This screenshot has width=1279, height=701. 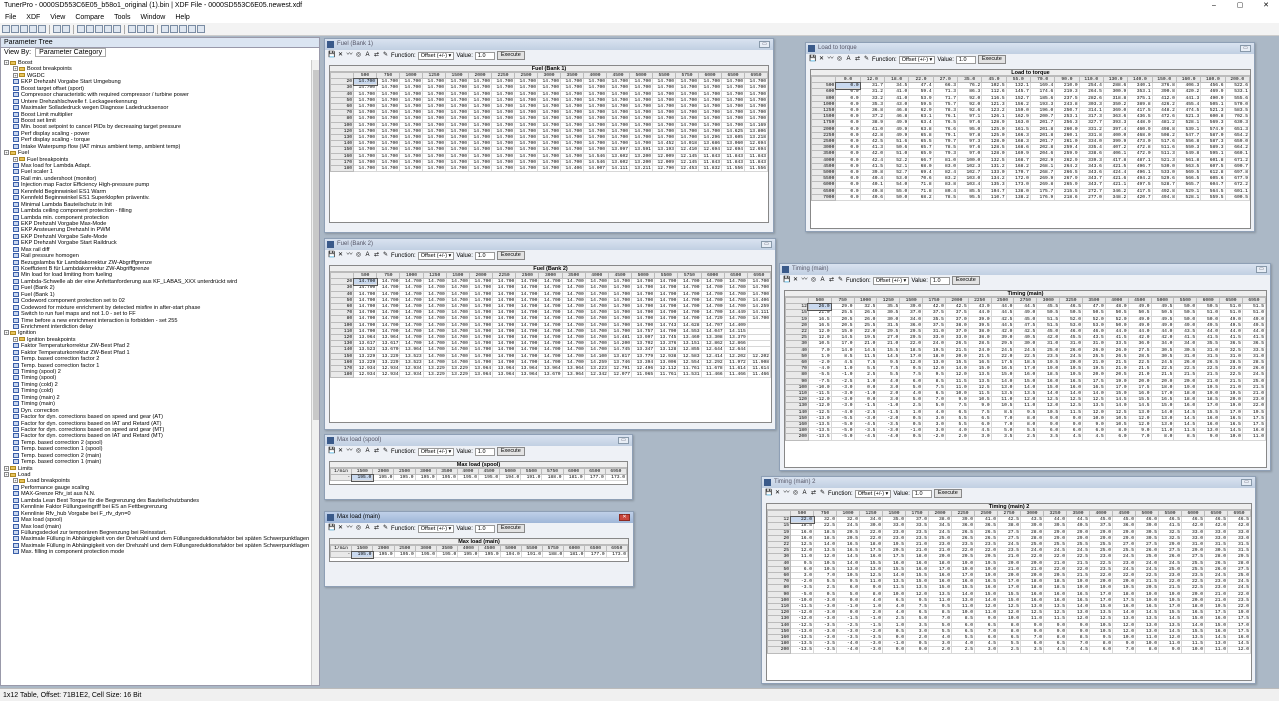 What do you see at coordinates (192, 29) in the screenshot?
I see `emulator-icon` at bounding box center [192, 29].